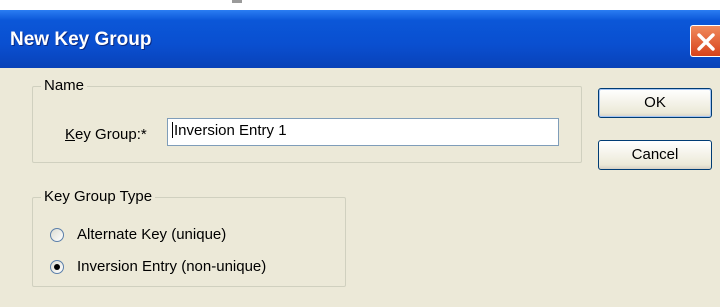 This screenshot has width=720, height=307. Describe the element at coordinates (363, 132) in the screenshot. I see `key-group-input: Inversion Entry 1` at that location.